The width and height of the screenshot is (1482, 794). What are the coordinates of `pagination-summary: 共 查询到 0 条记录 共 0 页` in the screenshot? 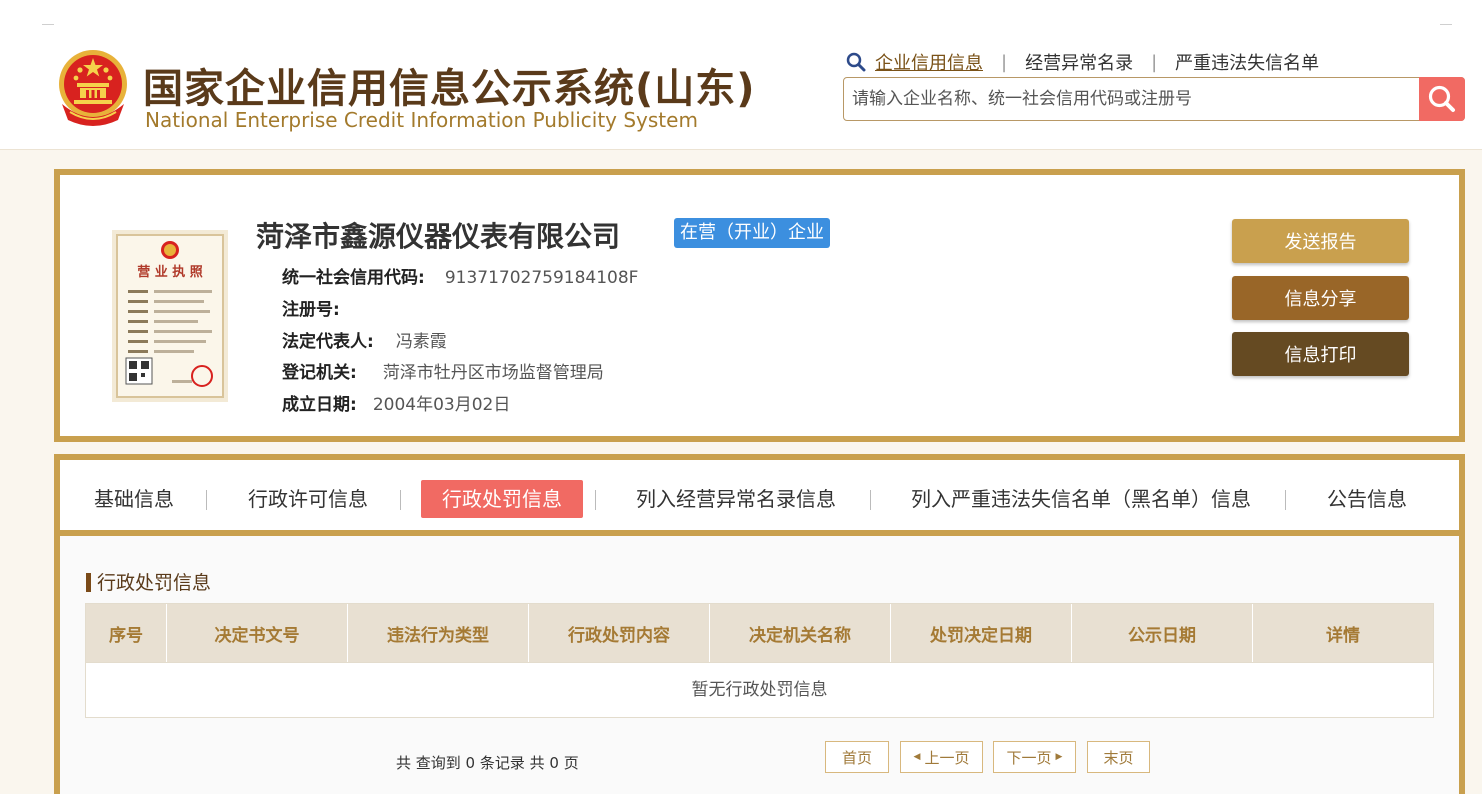 It's located at (487, 763).